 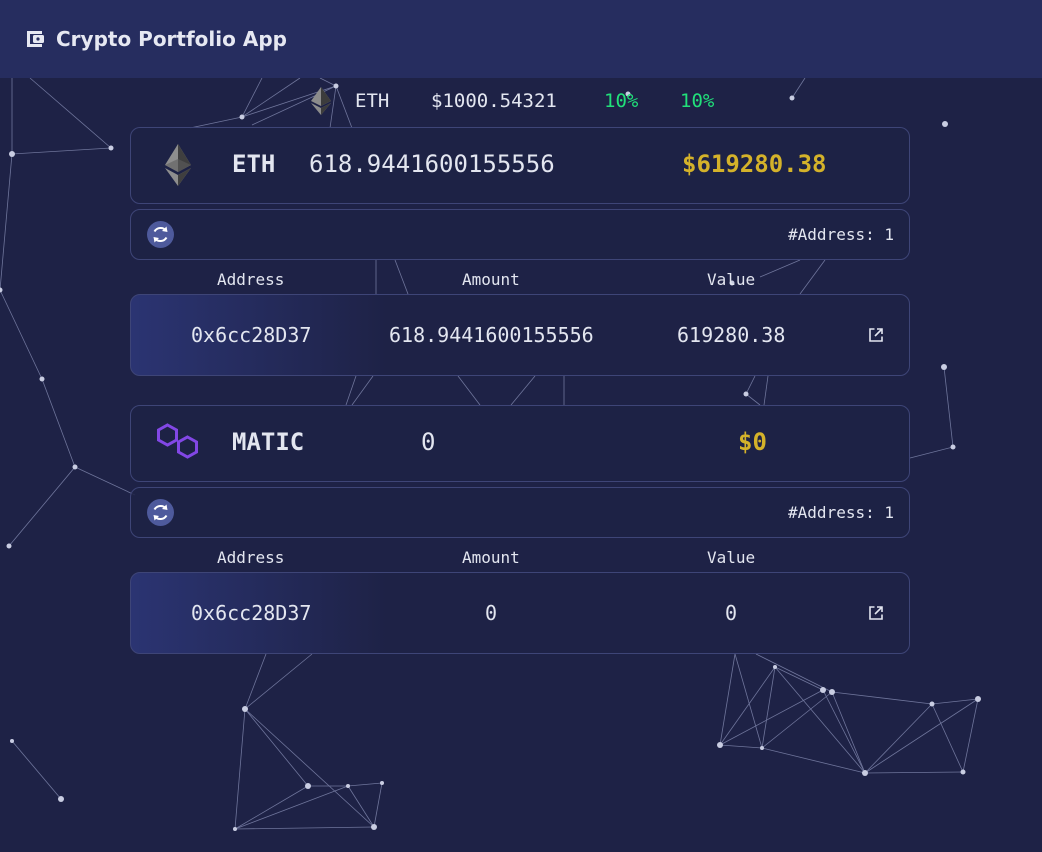 I want to click on app-header: Crypto Portfolio App, so click(x=521, y=39).